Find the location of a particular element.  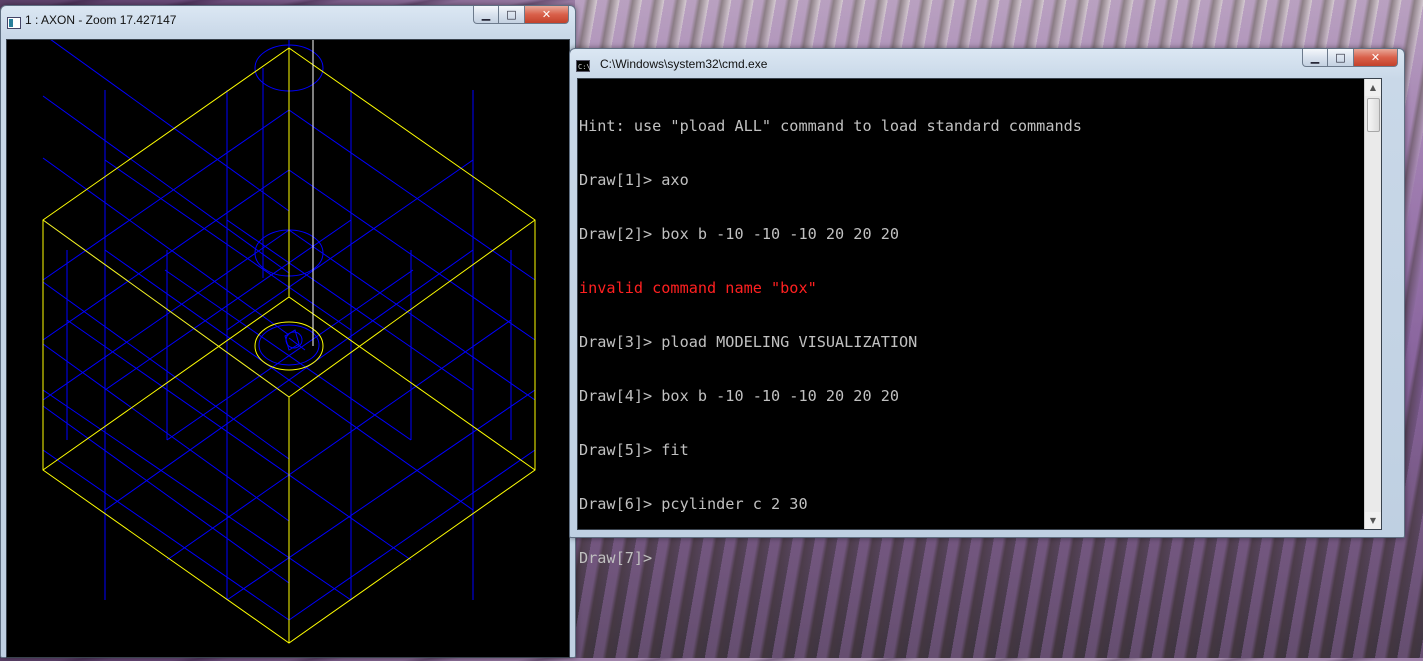

scroll-down-button: ▼ is located at coordinates (1373, 520).